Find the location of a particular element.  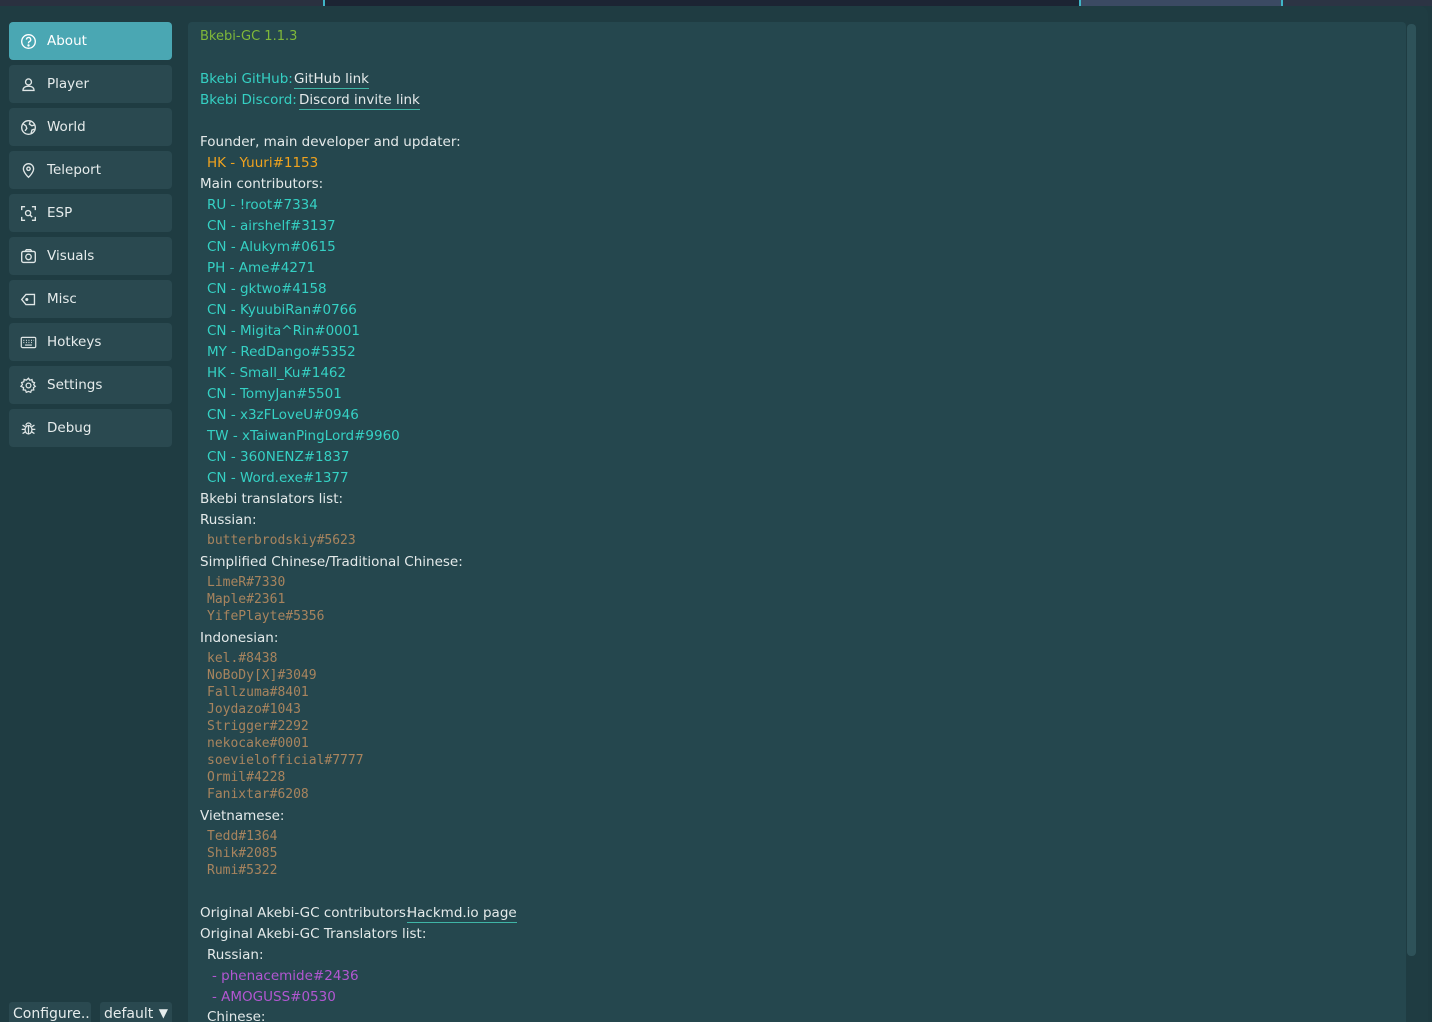

contributor-item: PH - Ame#4271 is located at coordinates (261, 268).